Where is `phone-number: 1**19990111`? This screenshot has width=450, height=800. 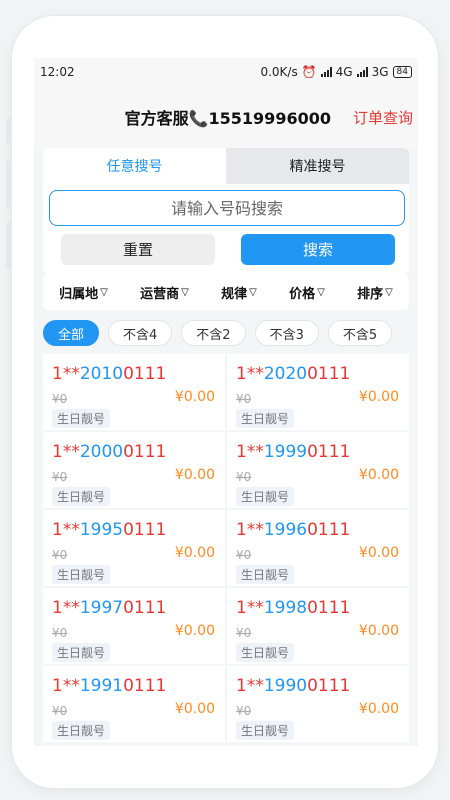
phone-number: 1**19990111 is located at coordinates (293, 452).